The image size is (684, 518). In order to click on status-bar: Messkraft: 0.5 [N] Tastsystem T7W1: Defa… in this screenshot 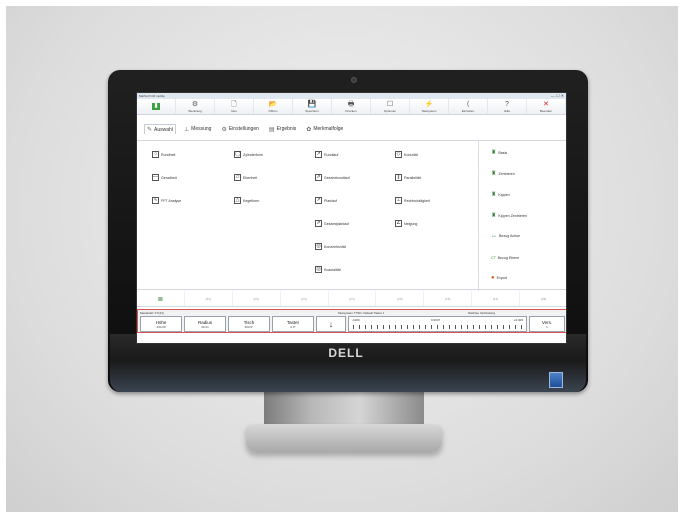, I will do `click(351, 321)`.